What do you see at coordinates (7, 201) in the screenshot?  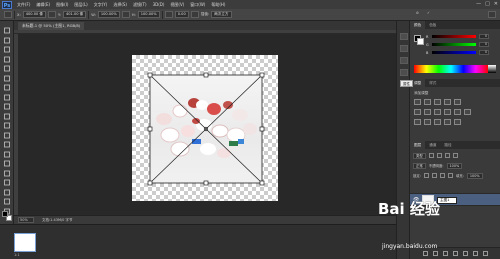 I see `hand-tool-icon` at bounding box center [7, 201].